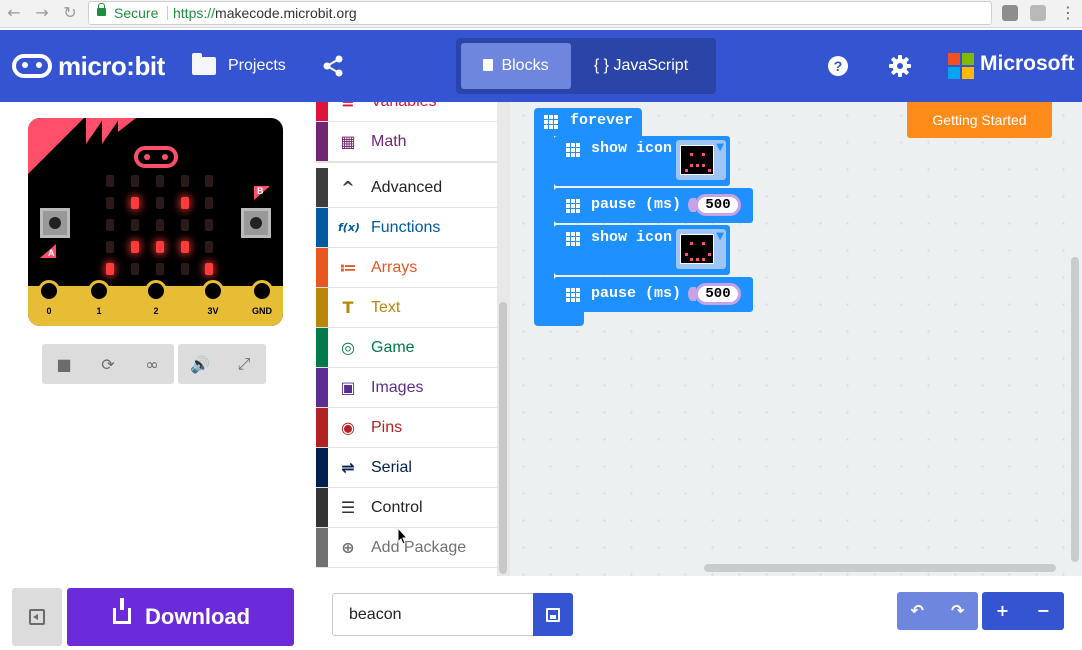  Describe the element at coordinates (348, 547) in the screenshot. I see `add-package-icon: ⊕` at that location.